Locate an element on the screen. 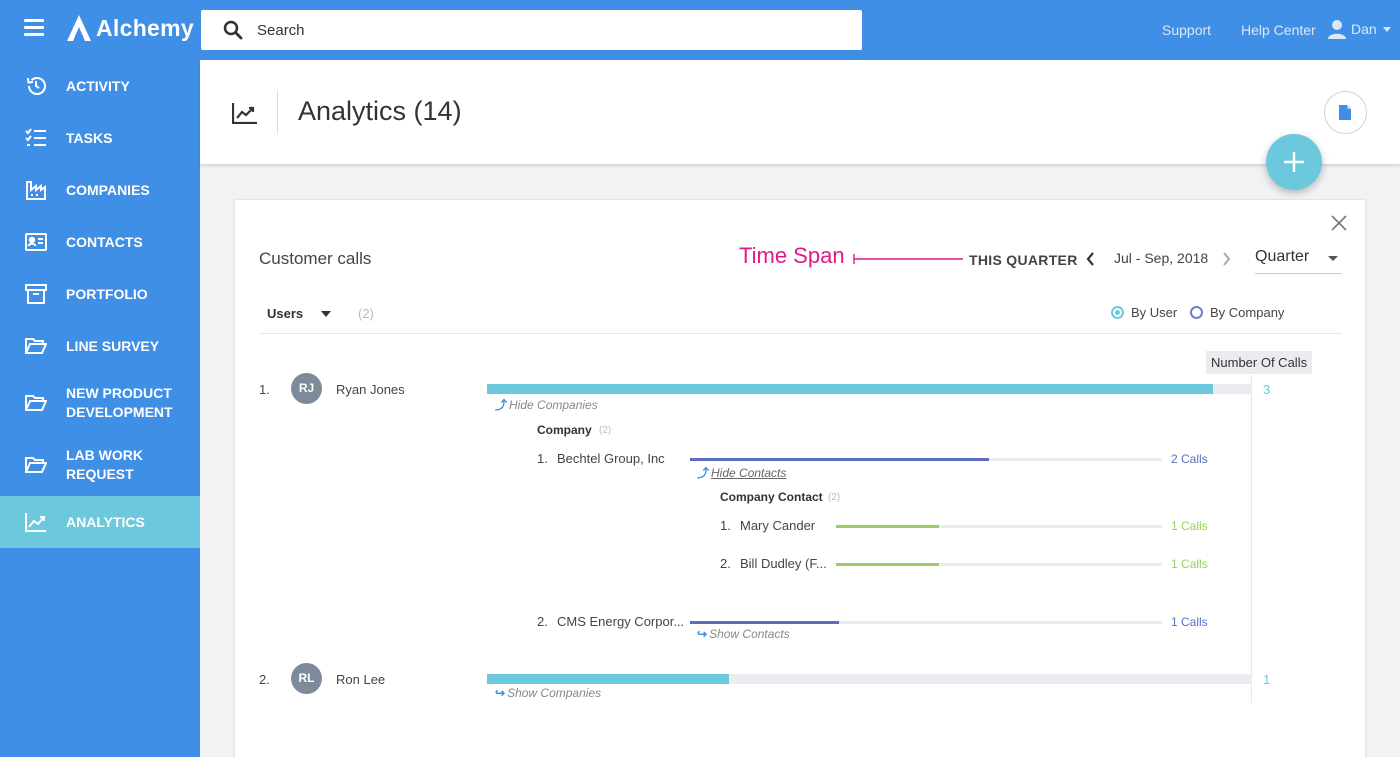  logo: Alchemy is located at coordinates (130, 28).